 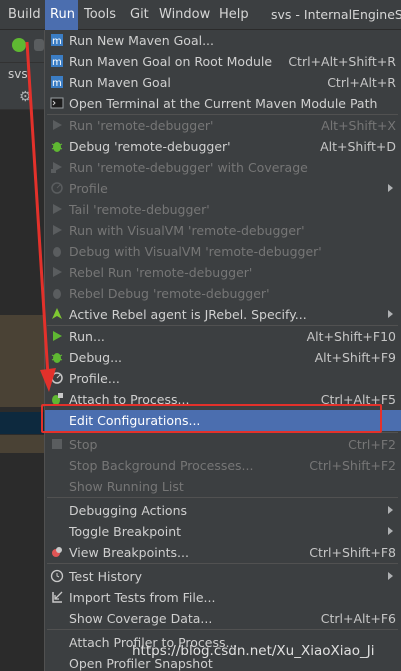 What do you see at coordinates (223, 618) in the screenshot?
I see `menu-item-show-coverage-data: Show Coverage Data... Ctrl+Alt+F6` at bounding box center [223, 618].